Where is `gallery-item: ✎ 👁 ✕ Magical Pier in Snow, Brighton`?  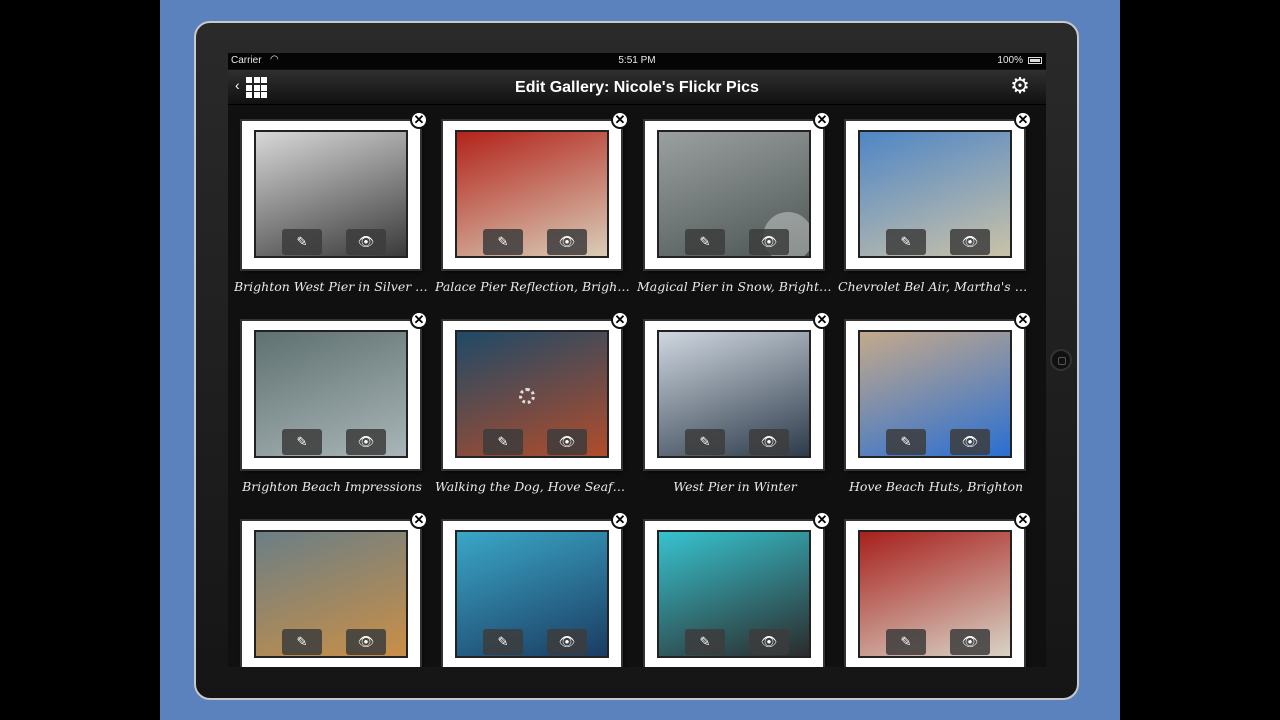 gallery-item: ✎ 👁 ✕ Magical Pier in Snow, Brighton is located at coordinates (732, 200).